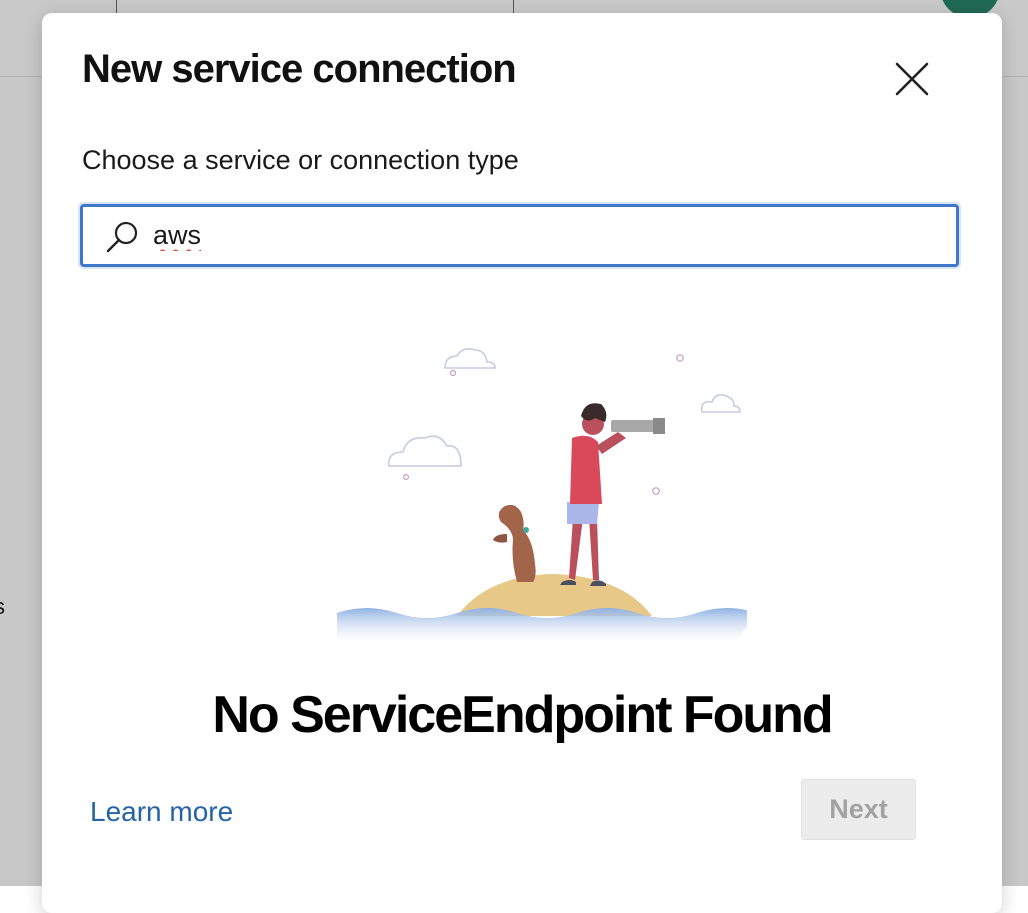  I want to click on background-text-fragment: s, so click(2, 607).